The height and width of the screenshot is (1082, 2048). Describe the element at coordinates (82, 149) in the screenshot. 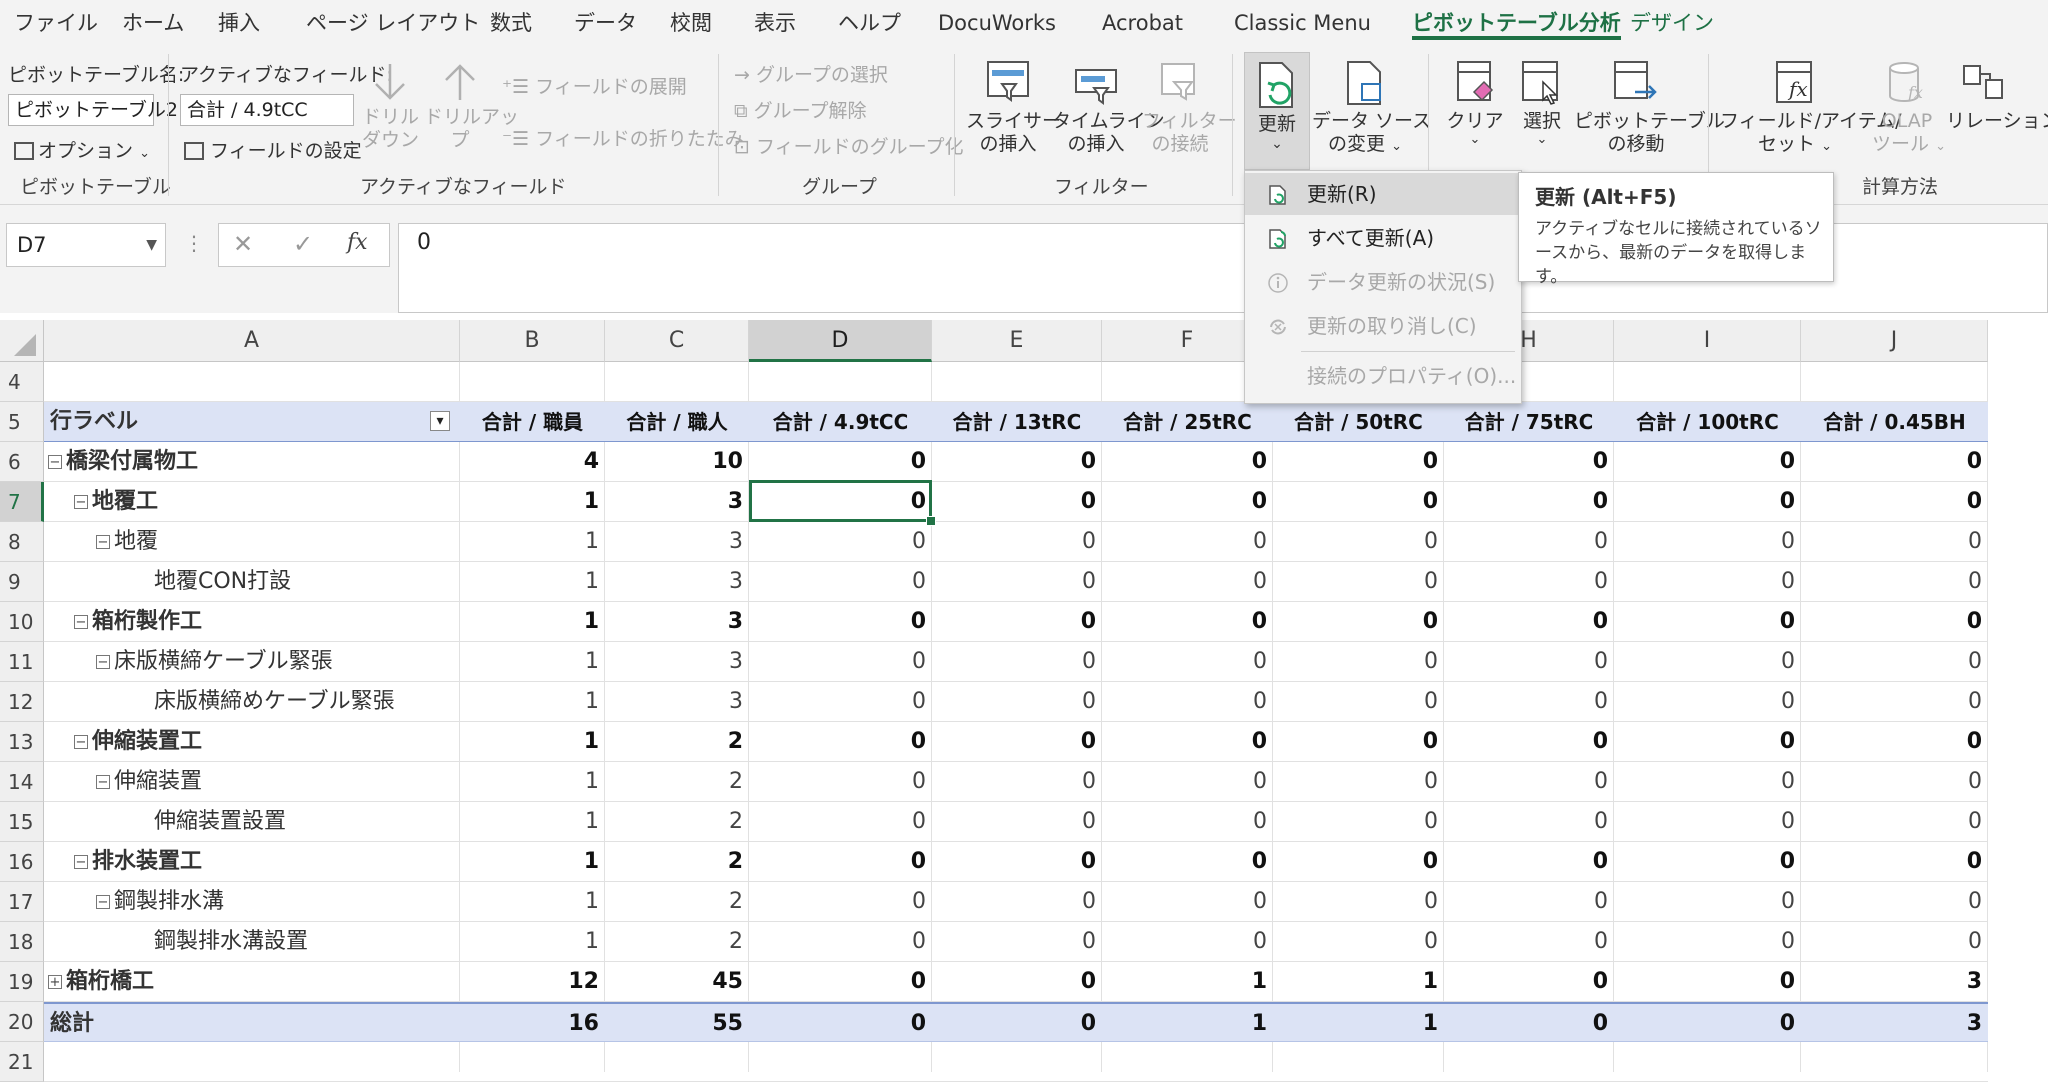

I see `options-button: オプション ⌄` at that location.